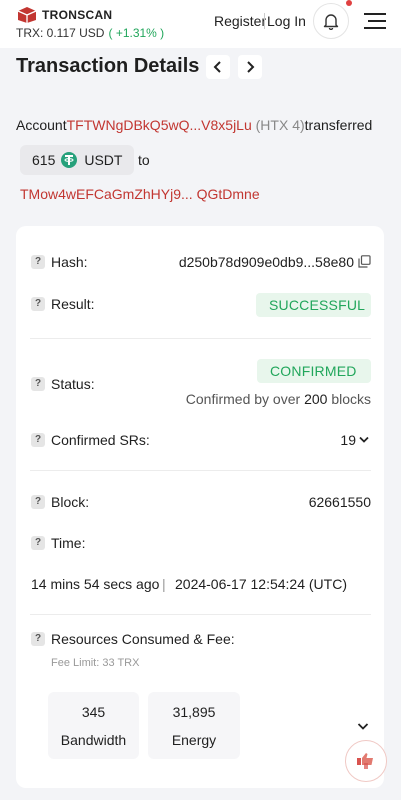 This screenshot has width=401, height=800. What do you see at coordinates (243, 399) in the screenshot?
I see `confirmed-by-prefix: Confirmed by over` at bounding box center [243, 399].